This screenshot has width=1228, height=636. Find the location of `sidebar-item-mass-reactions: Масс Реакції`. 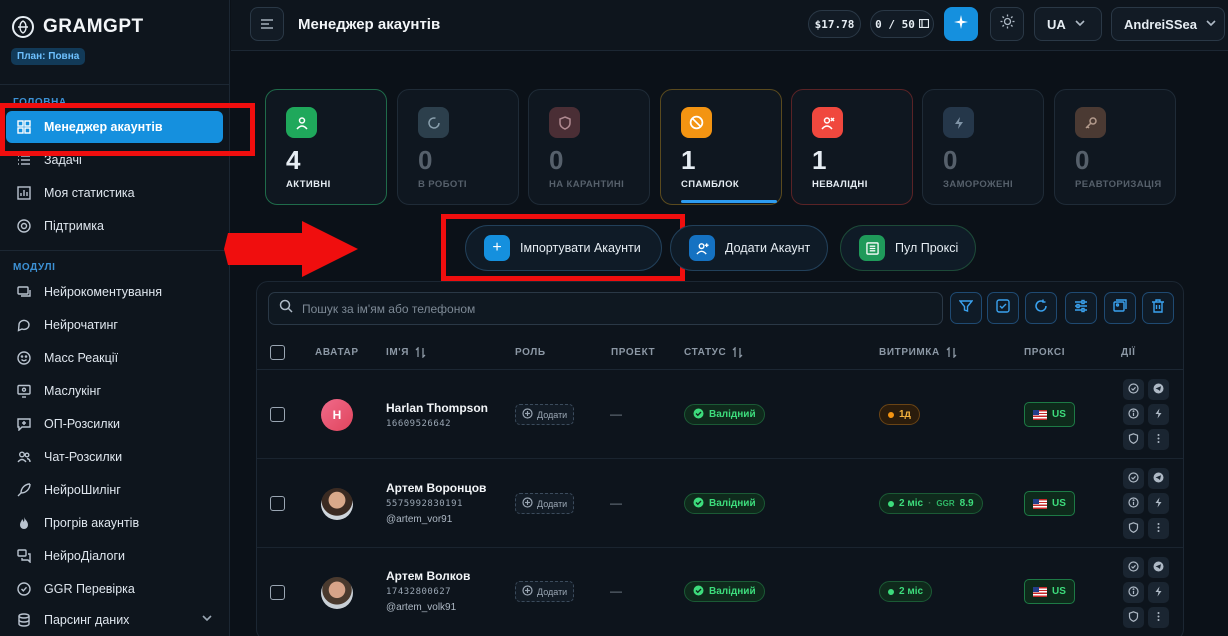

sidebar-item-mass-reactions: Масс Реакції is located at coordinates (114, 358).